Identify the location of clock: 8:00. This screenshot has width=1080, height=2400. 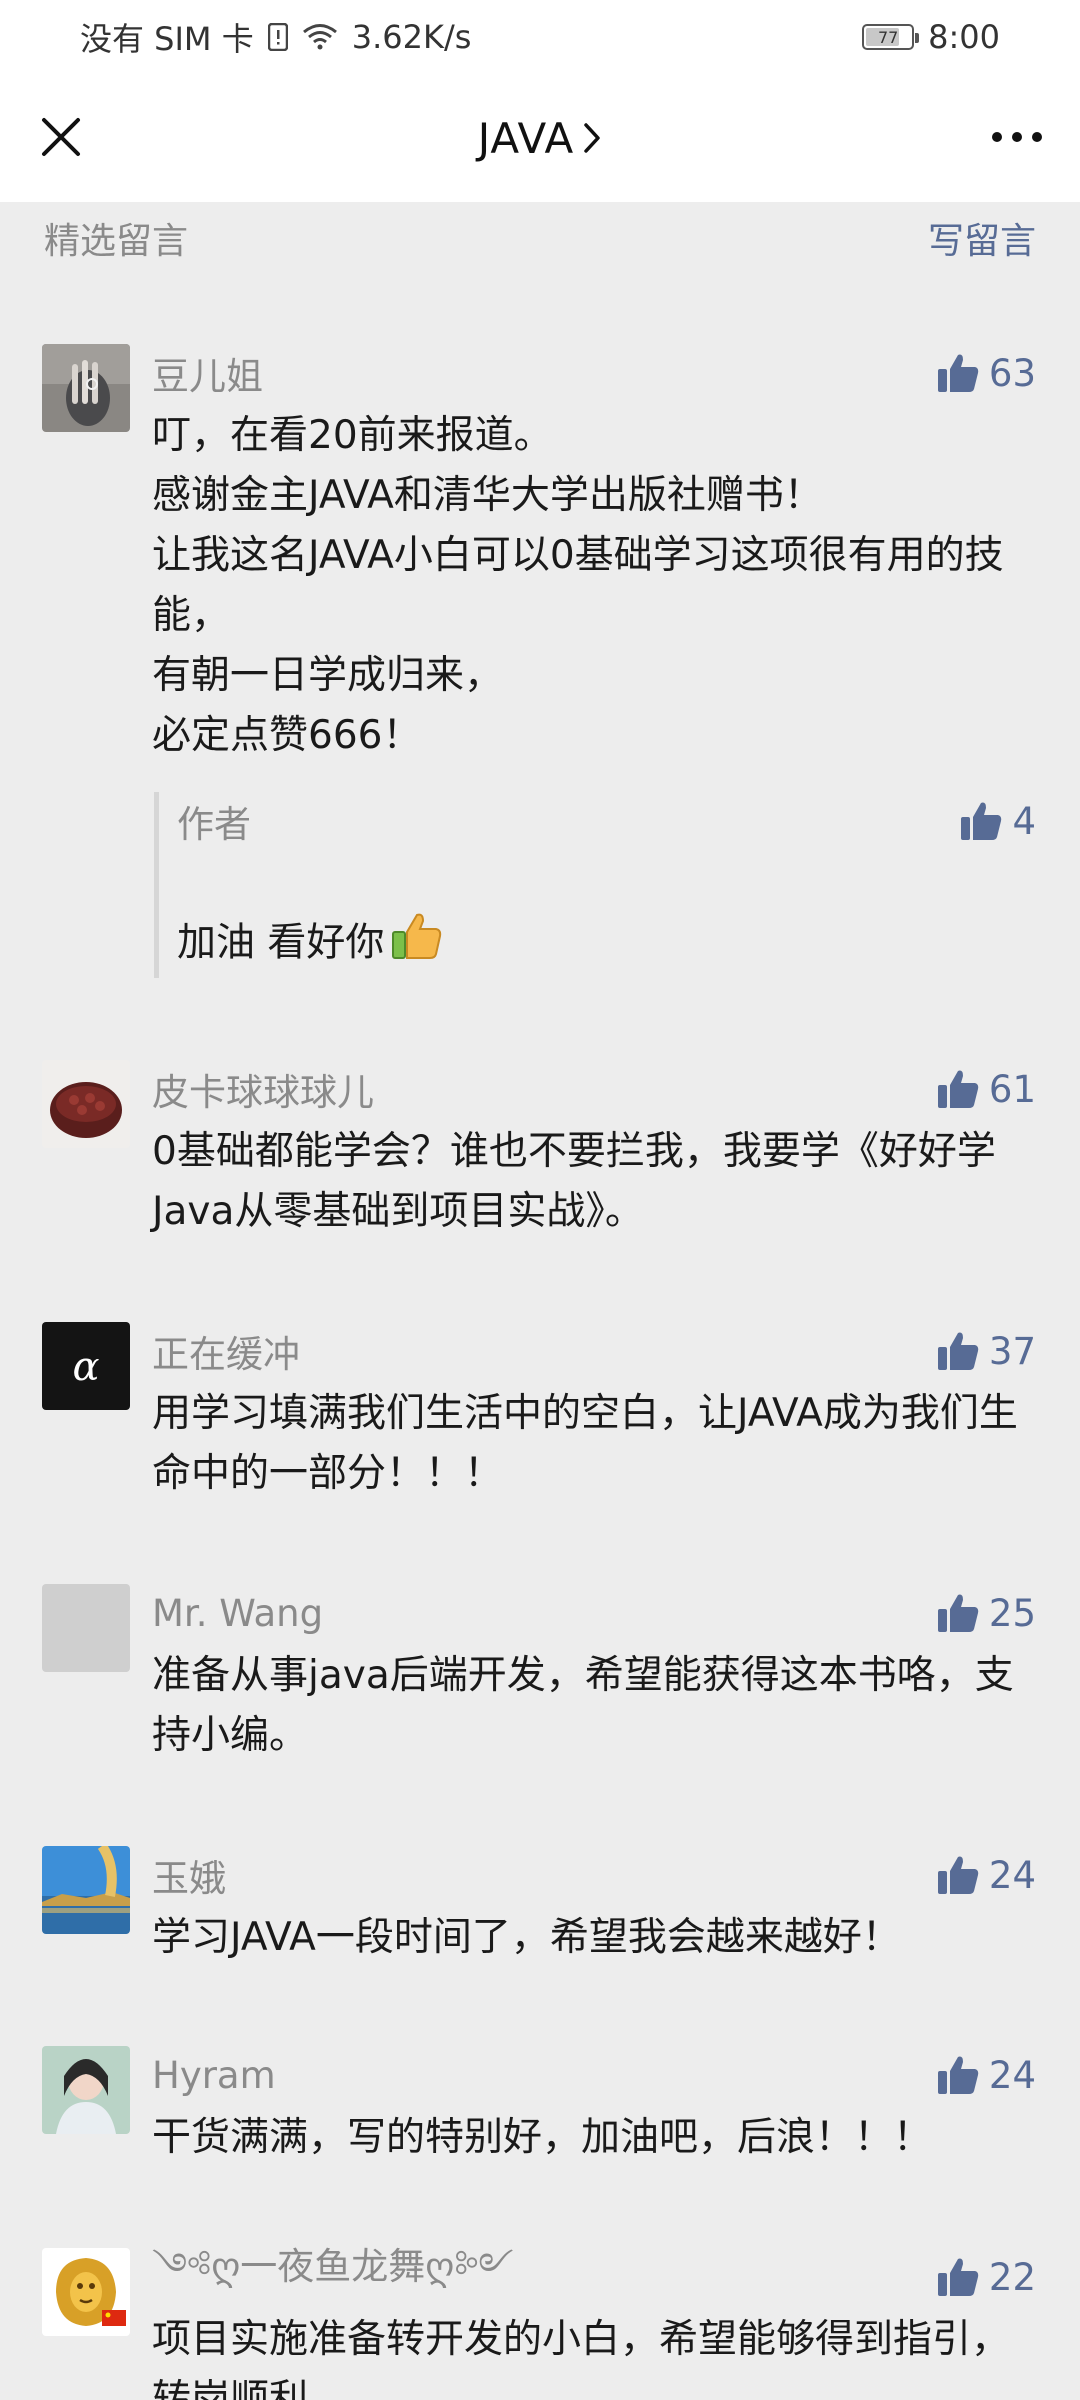
(964, 37).